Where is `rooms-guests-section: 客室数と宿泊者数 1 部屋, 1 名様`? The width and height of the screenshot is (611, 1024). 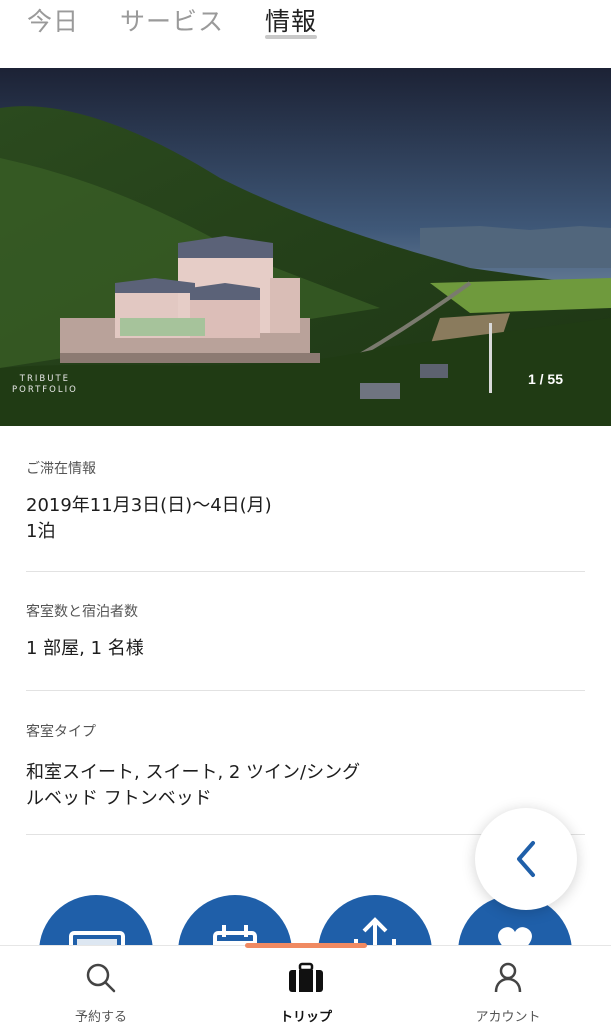 rooms-guests-section: 客室数と宿泊者数 1 部屋, 1 名様 is located at coordinates (305, 631).